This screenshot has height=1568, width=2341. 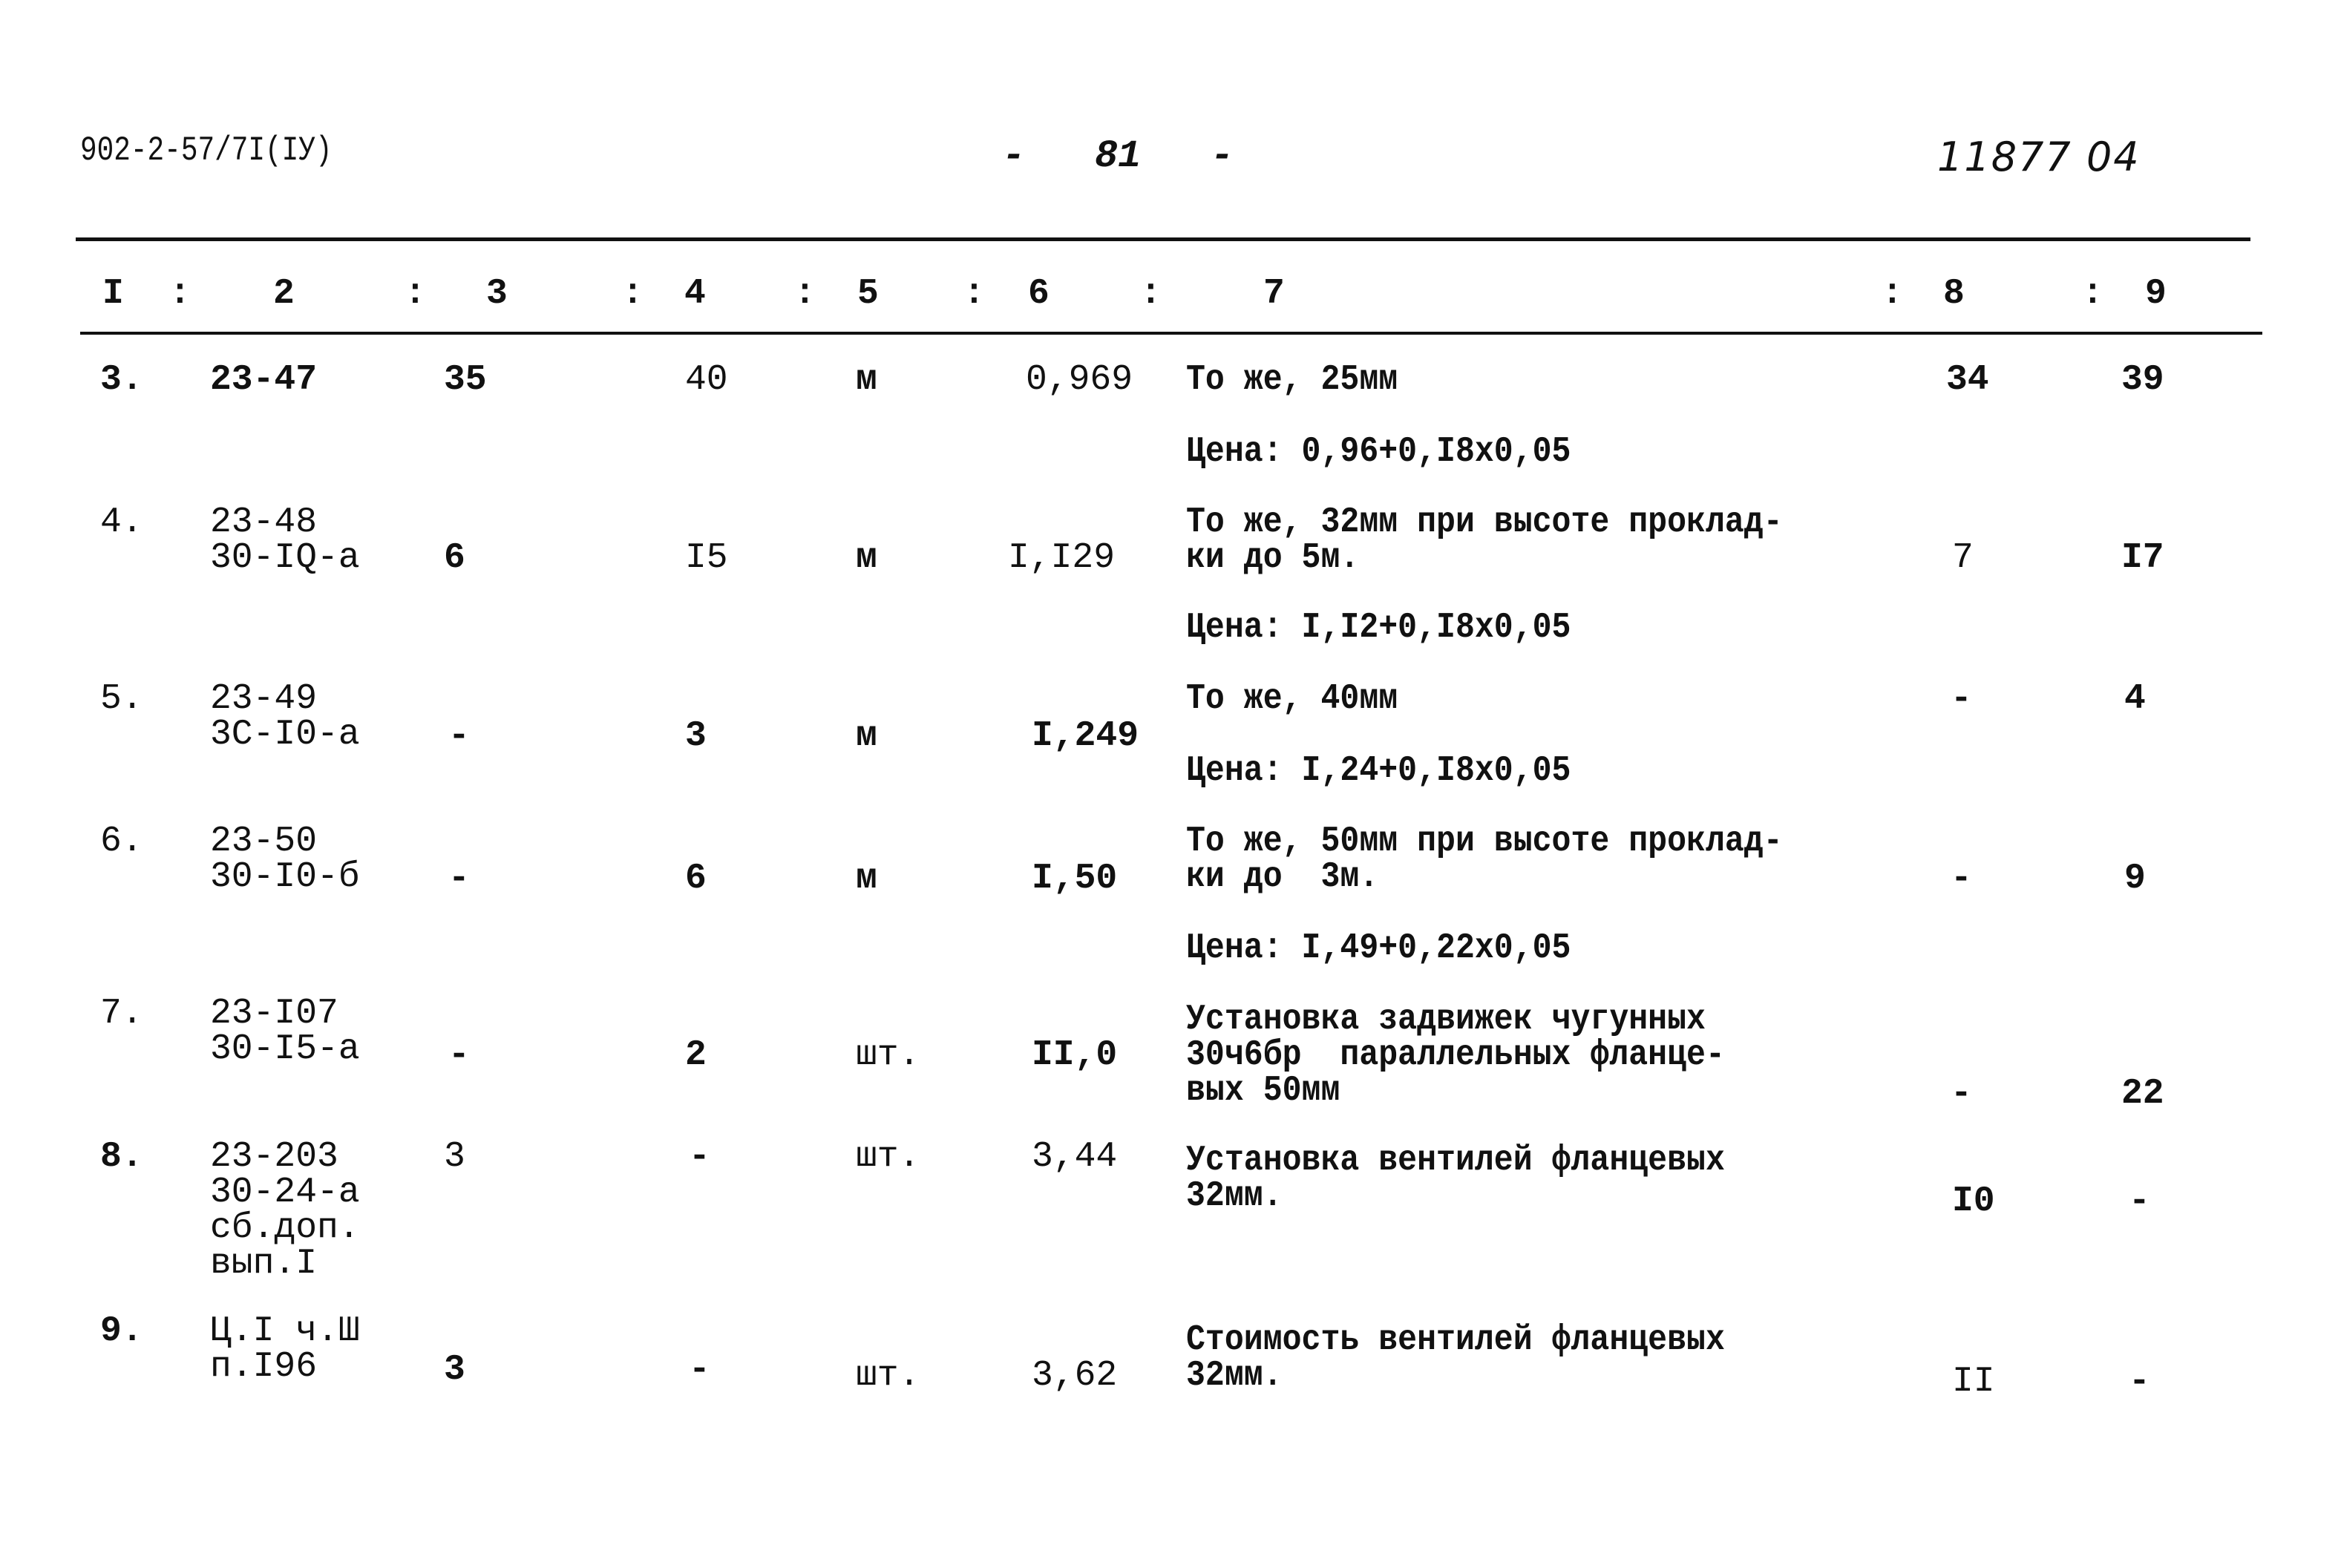 What do you see at coordinates (1075, 879) in the screenshot?
I see `unit-price: I,50` at bounding box center [1075, 879].